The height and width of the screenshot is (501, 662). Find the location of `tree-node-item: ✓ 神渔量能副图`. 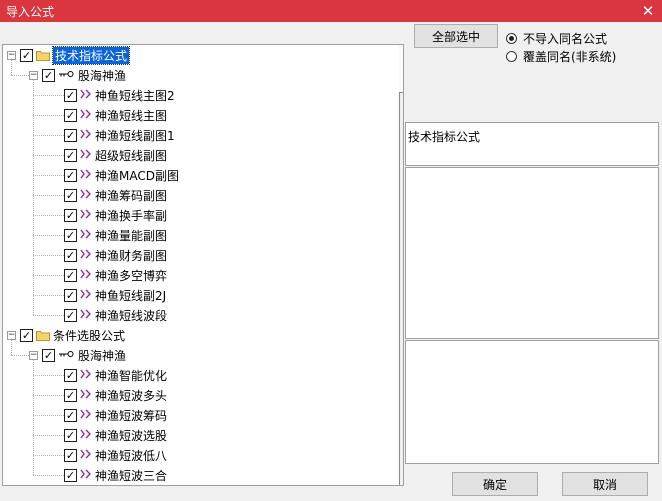

tree-node-item: ✓ 神渔量能副图 is located at coordinates (115, 235).